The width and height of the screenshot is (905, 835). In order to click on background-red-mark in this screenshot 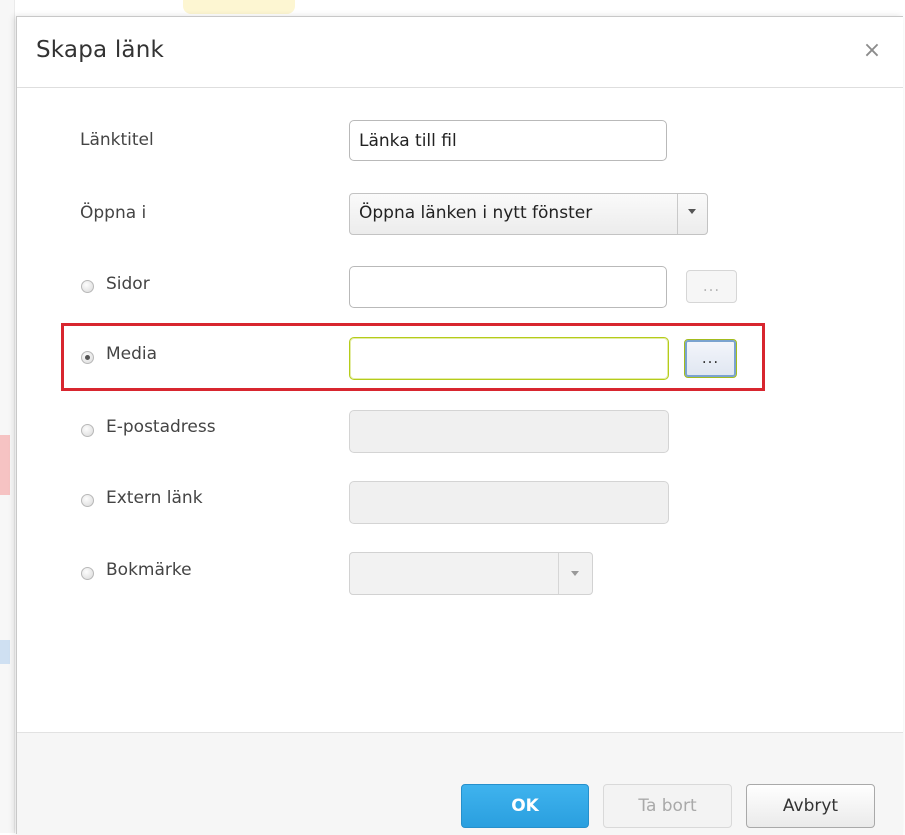, I will do `click(5, 465)`.